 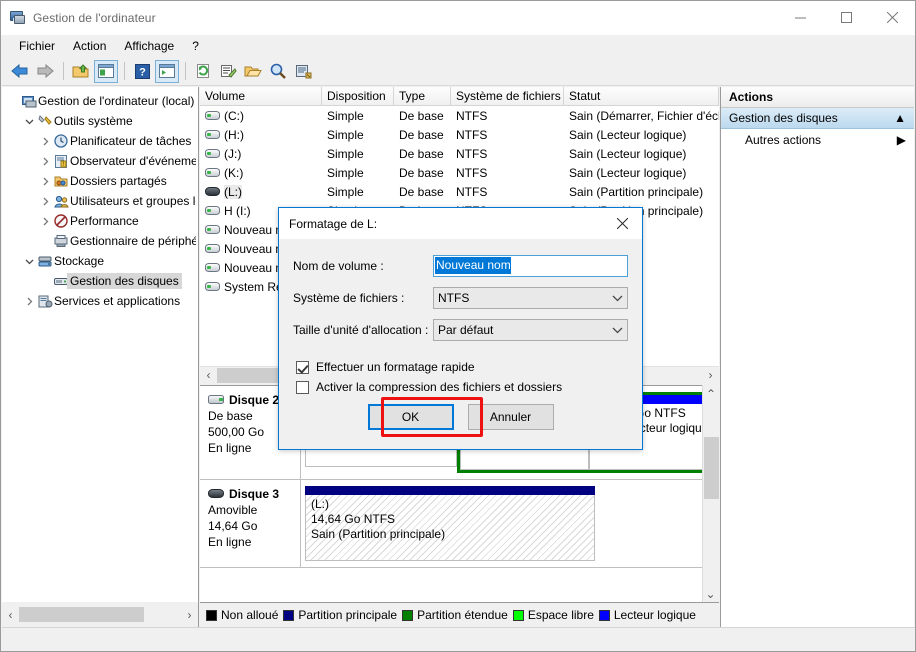 What do you see at coordinates (462, 367) in the screenshot?
I see `quick-format-row: Effectuer un formatage rapide` at bounding box center [462, 367].